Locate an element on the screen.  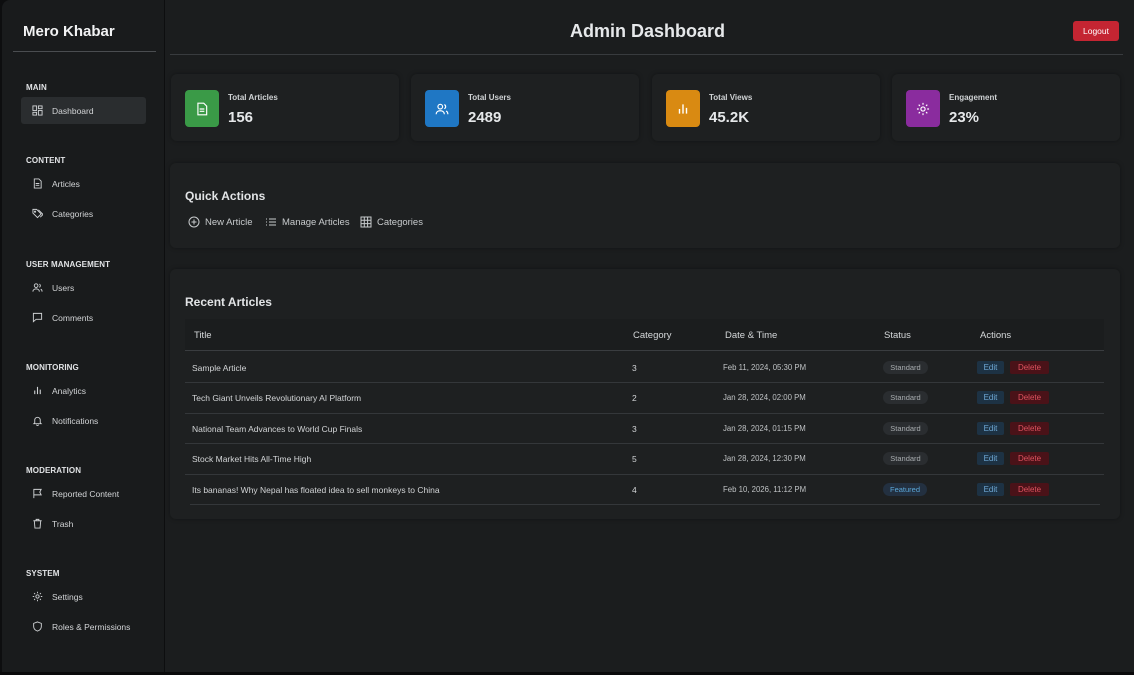
new-article-button: New Article is located at coordinates (220, 222).